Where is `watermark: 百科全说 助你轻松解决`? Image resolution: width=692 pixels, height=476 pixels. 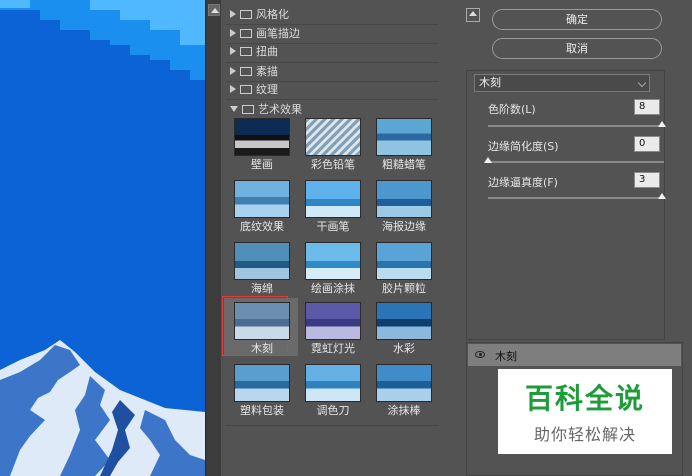 watermark: 百科全说 助你轻松解决 is located at coordinates (585, 411).